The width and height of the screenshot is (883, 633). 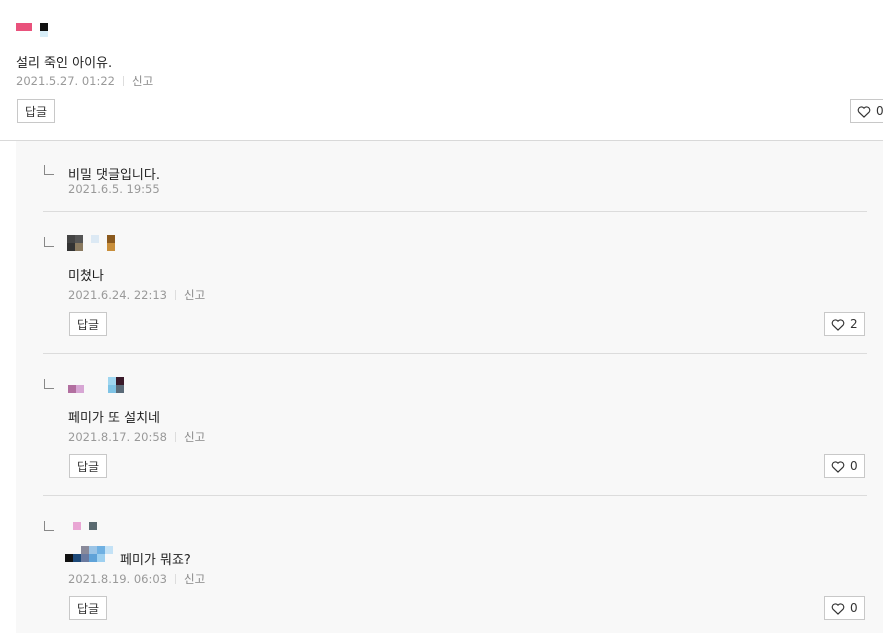 I want to click on reply-text: 비밀 댓글입니다., so click(x=114, y=175).